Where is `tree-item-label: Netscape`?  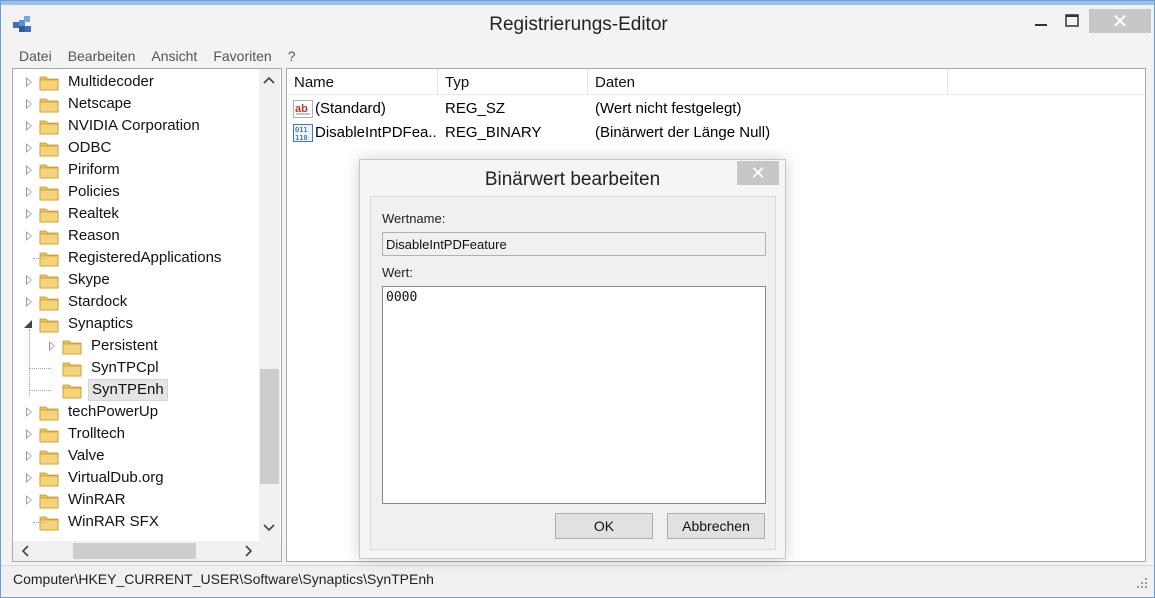 tree-item-label: Netscape is located at coordinates (100, 103).